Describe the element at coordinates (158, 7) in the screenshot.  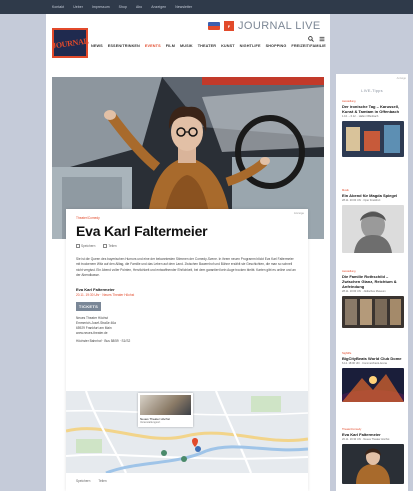
I see `topbar-link: Anzeigen` at that location.